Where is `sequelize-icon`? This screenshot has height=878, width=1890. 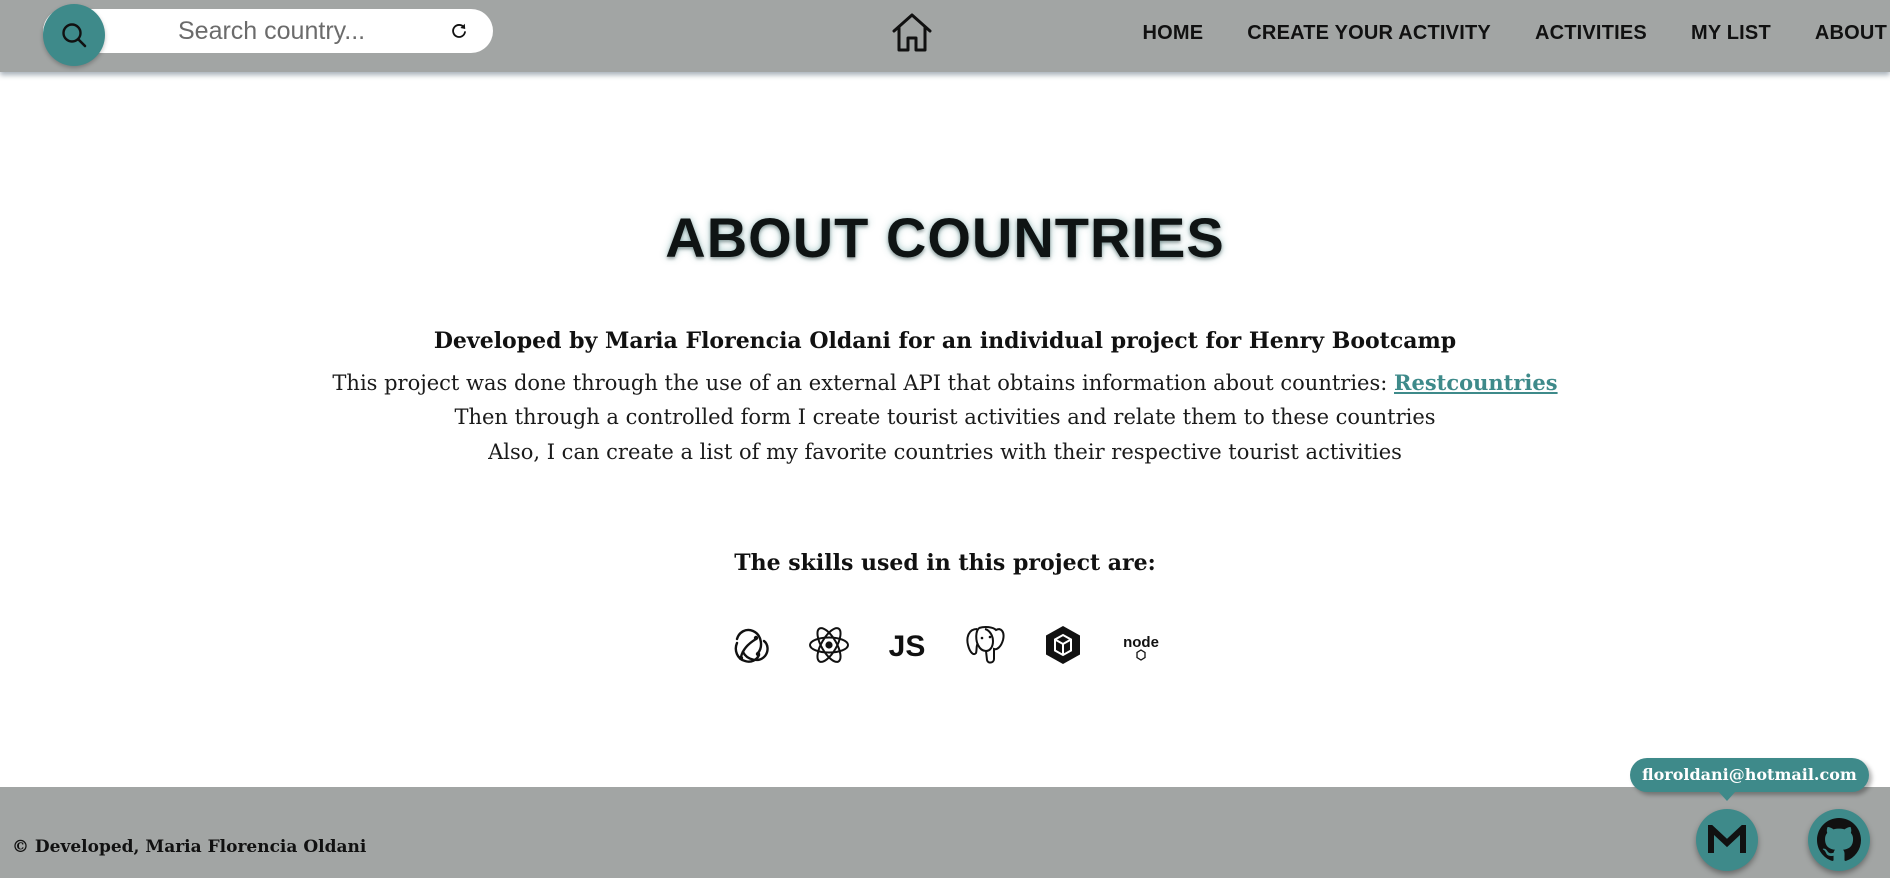 sequelize-icon is located at coordinates (1063, 645).